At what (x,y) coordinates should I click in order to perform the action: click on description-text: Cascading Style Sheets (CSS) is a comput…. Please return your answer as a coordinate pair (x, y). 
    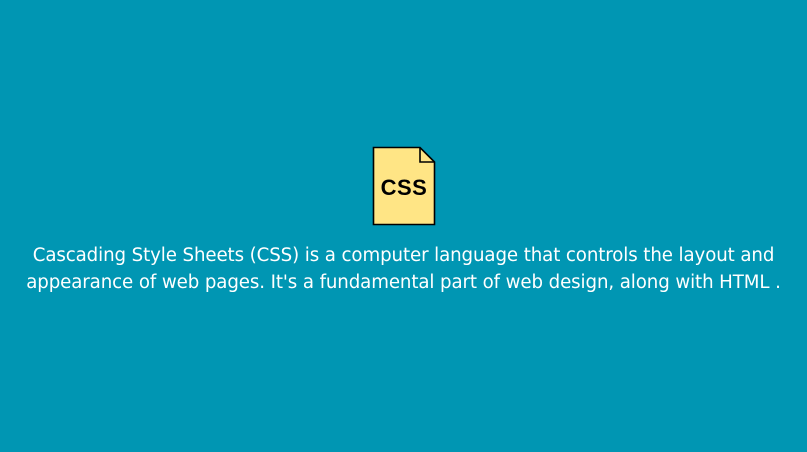
    Looking at the image, I should click on (403, 269).